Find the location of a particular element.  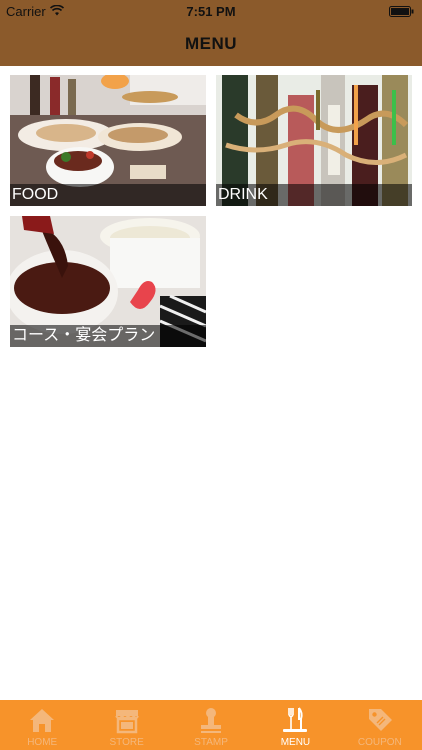

tab-label: MENU is located at coordinates (295, 742).